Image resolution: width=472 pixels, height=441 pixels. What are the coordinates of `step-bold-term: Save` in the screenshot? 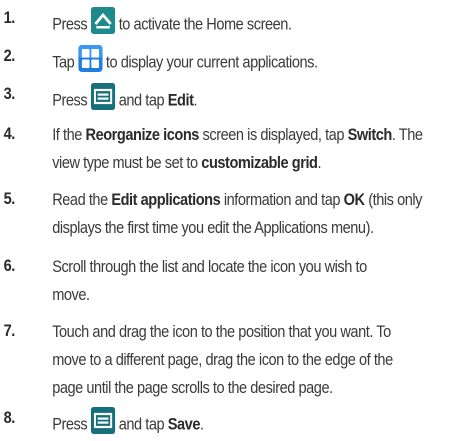 It's located at (184, 424).